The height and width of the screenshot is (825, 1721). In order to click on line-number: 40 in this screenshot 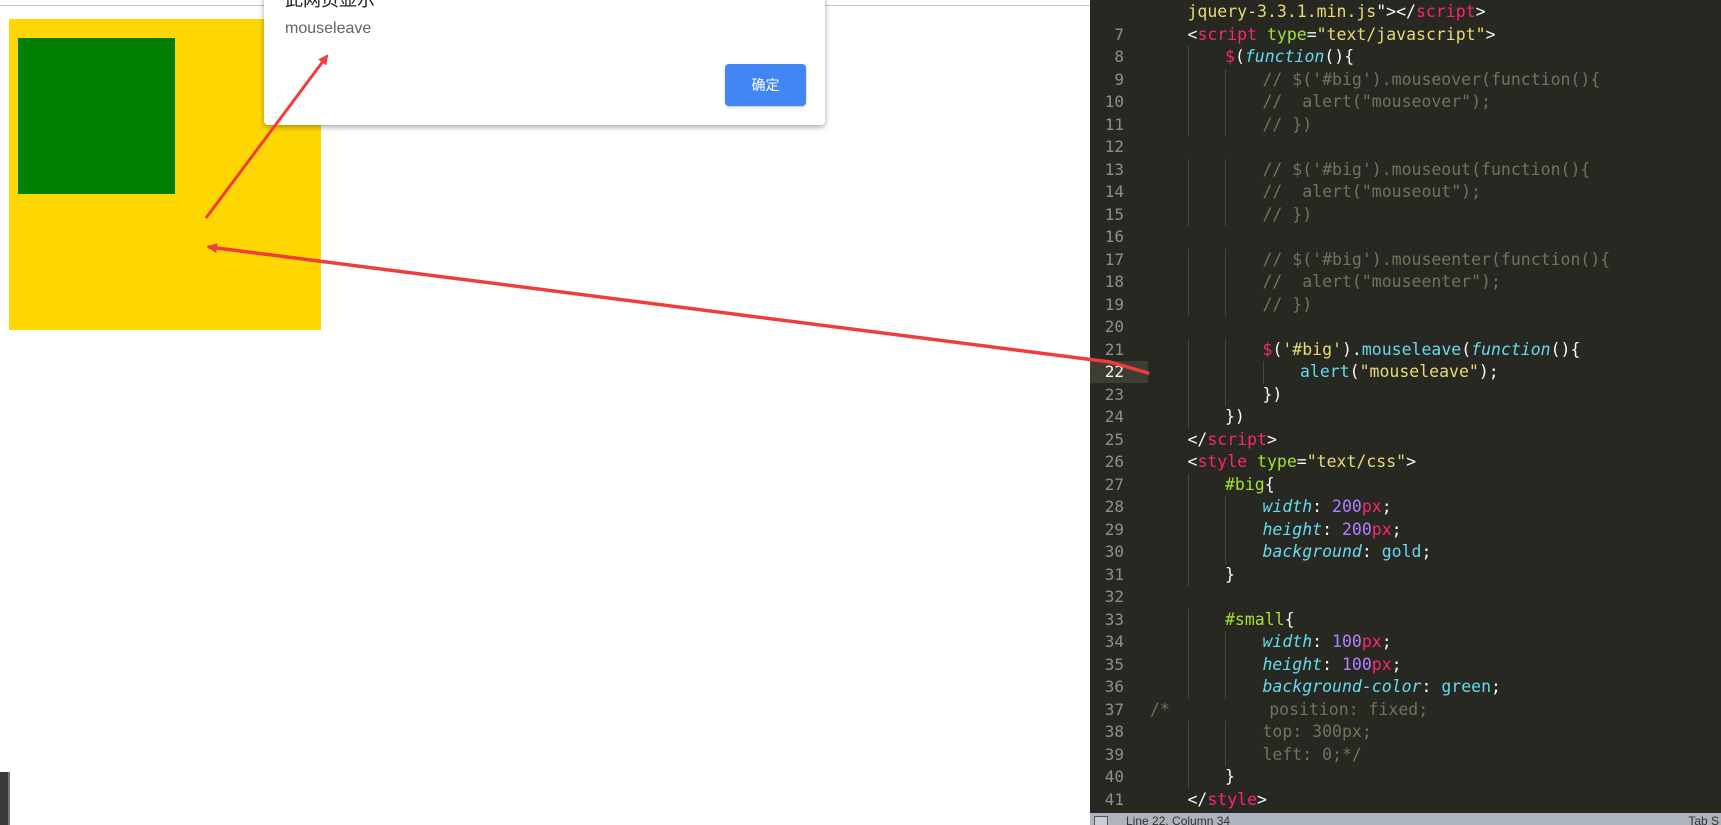, I will do `click(1114, 776)`.